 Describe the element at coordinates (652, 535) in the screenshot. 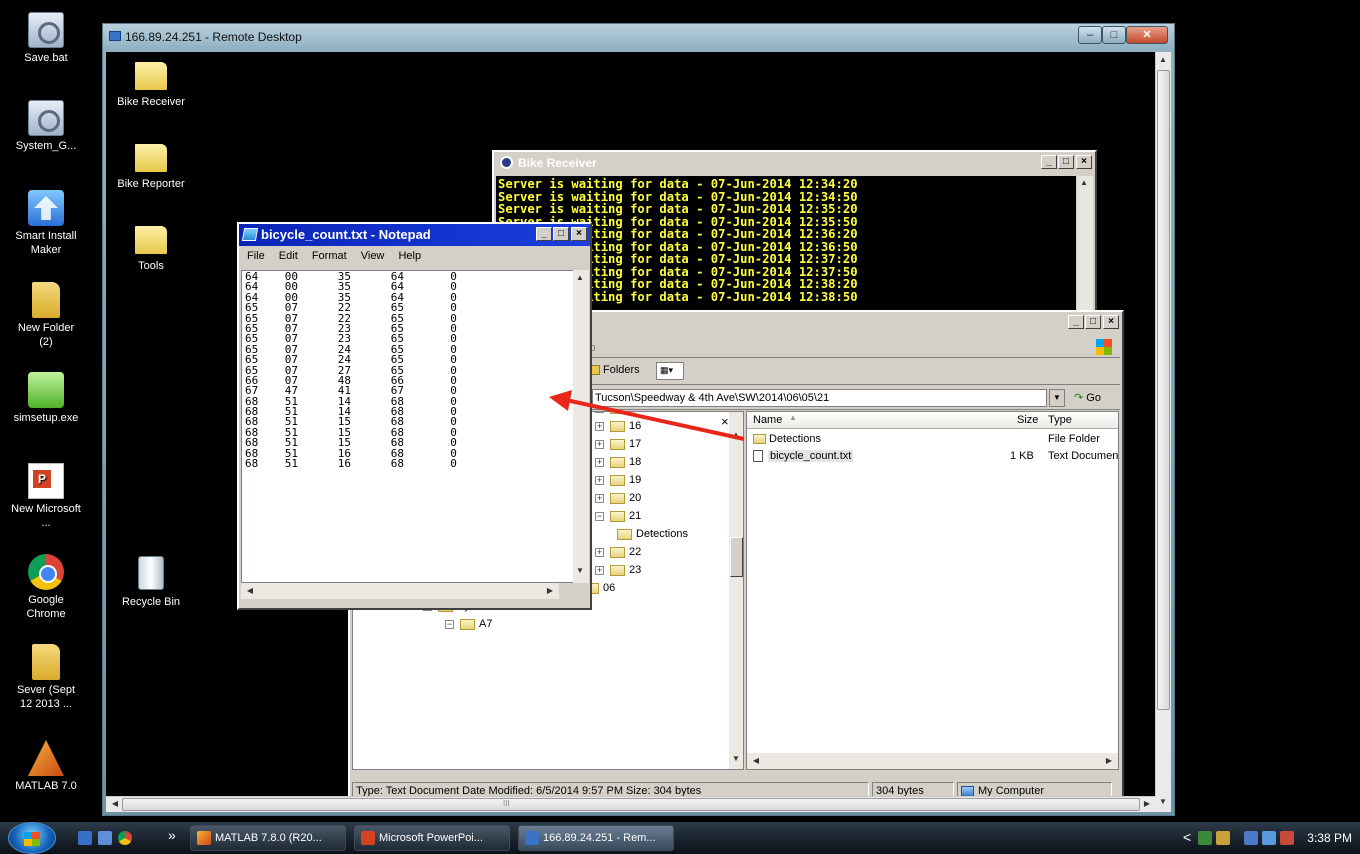

I see `tree-node-detections: Detections` at that location.